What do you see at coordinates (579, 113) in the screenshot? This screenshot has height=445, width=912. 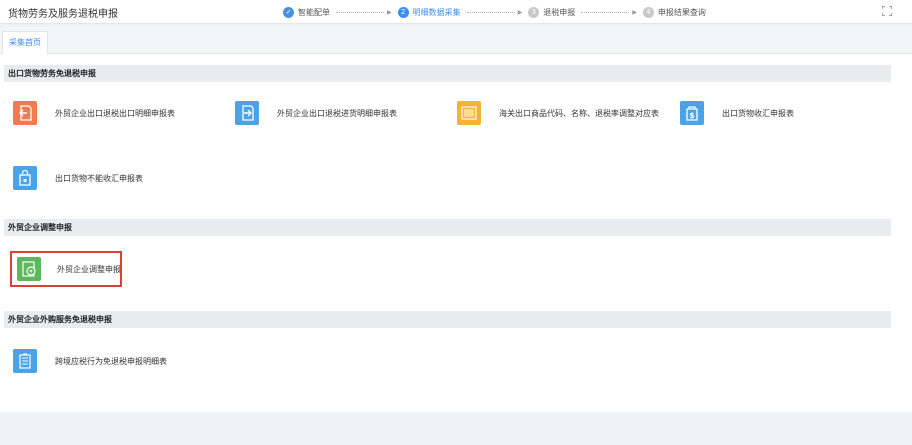 I see `item-label: 海关出口商品代码、名称、退税率调整对应表` at bounding box center [579, 113].